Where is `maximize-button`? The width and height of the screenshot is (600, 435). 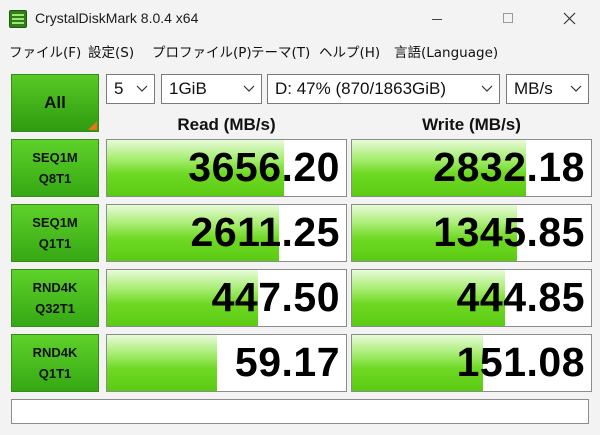 maximize-button is located at coordinates (508, 19).